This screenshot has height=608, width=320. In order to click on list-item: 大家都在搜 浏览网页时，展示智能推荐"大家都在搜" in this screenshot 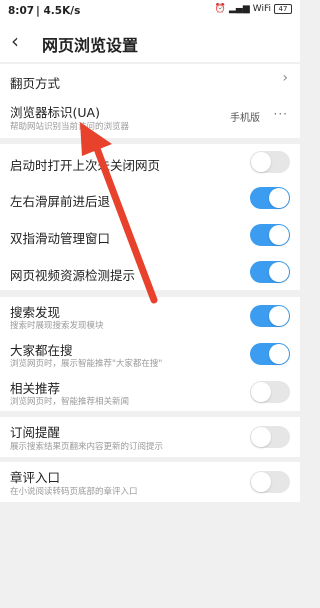, I will do `click(150, 354)`.